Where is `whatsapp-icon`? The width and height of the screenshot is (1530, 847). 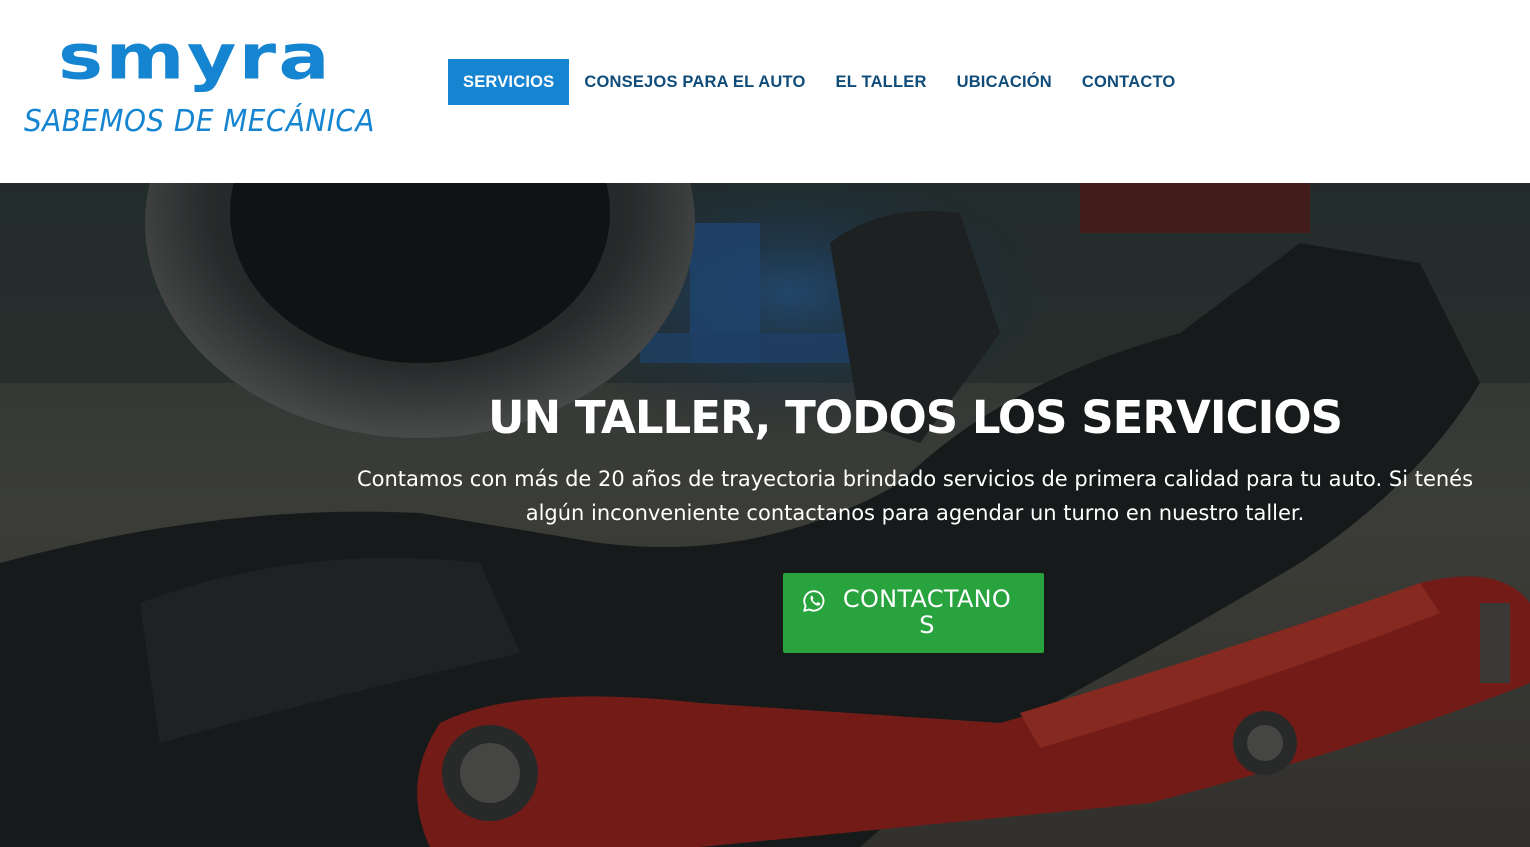
whatsapp-icon is located at coordinates (814, 601).